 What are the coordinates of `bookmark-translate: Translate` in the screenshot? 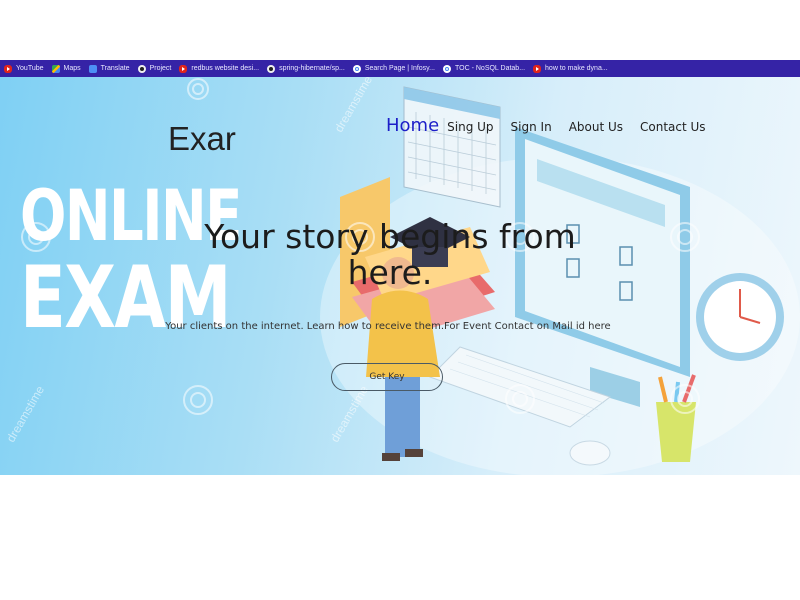 It's located at (109, 68).